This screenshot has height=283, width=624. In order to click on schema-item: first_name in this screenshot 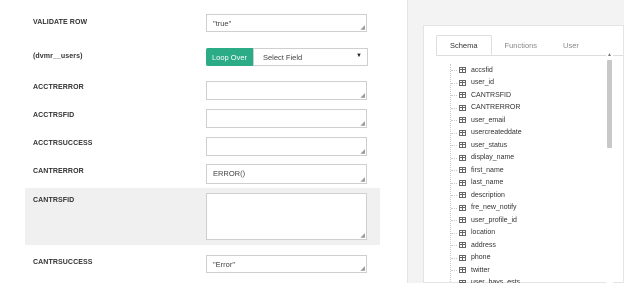, I will do `click(529, 170)`.